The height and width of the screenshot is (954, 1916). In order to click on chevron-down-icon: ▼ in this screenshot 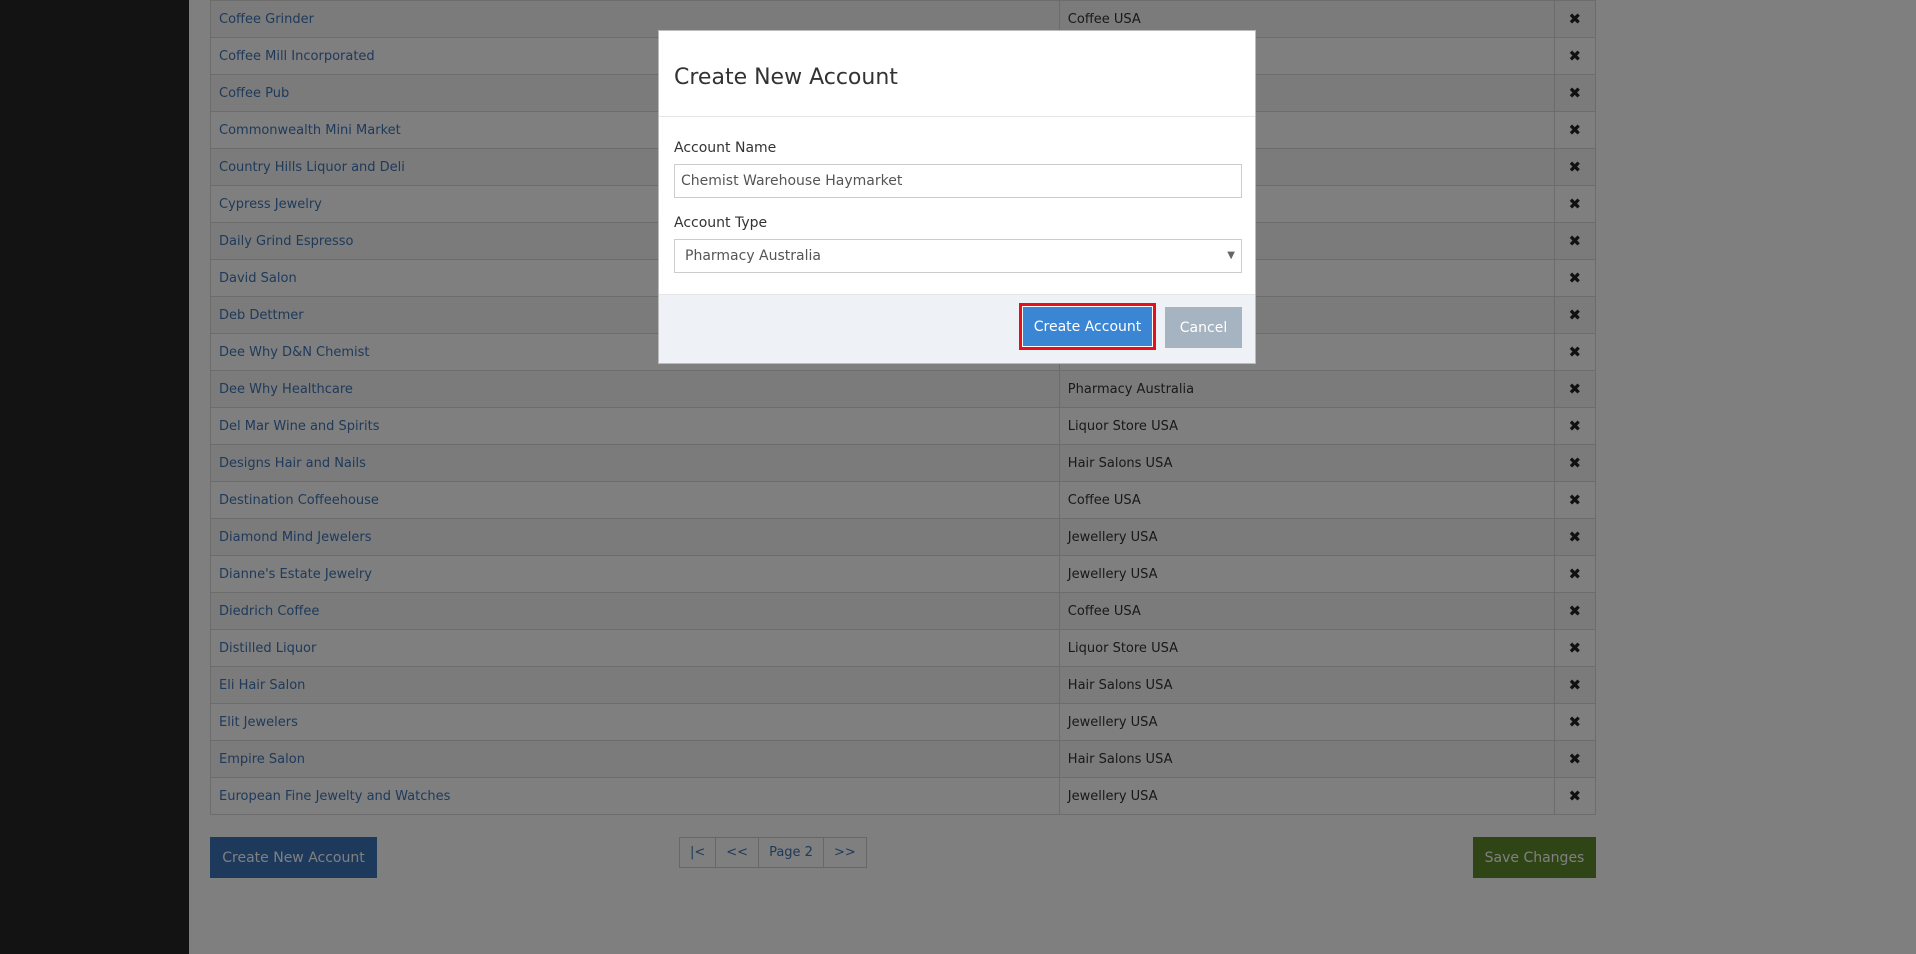, I will do `click(1231, 255)`.